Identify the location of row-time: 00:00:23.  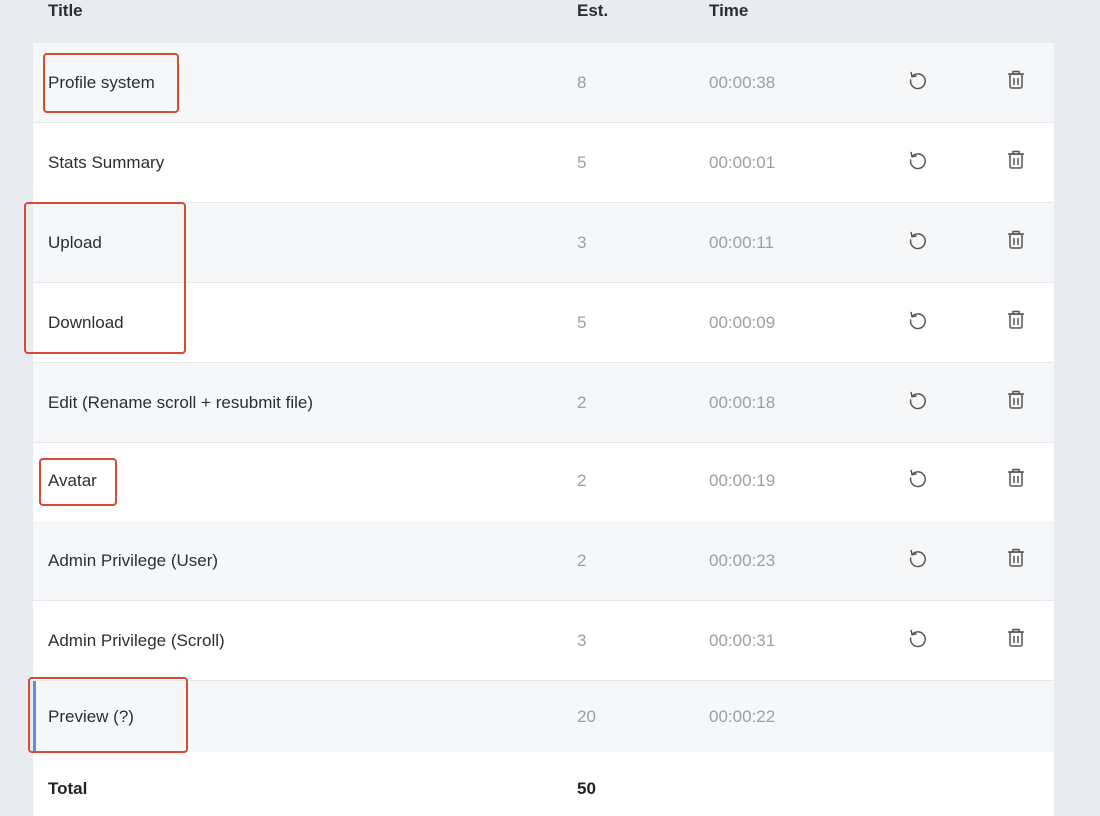
(742, 560).